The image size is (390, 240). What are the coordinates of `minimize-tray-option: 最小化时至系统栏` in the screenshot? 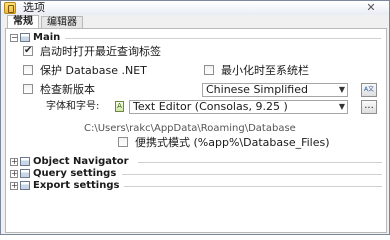 It's located at (256, 71).